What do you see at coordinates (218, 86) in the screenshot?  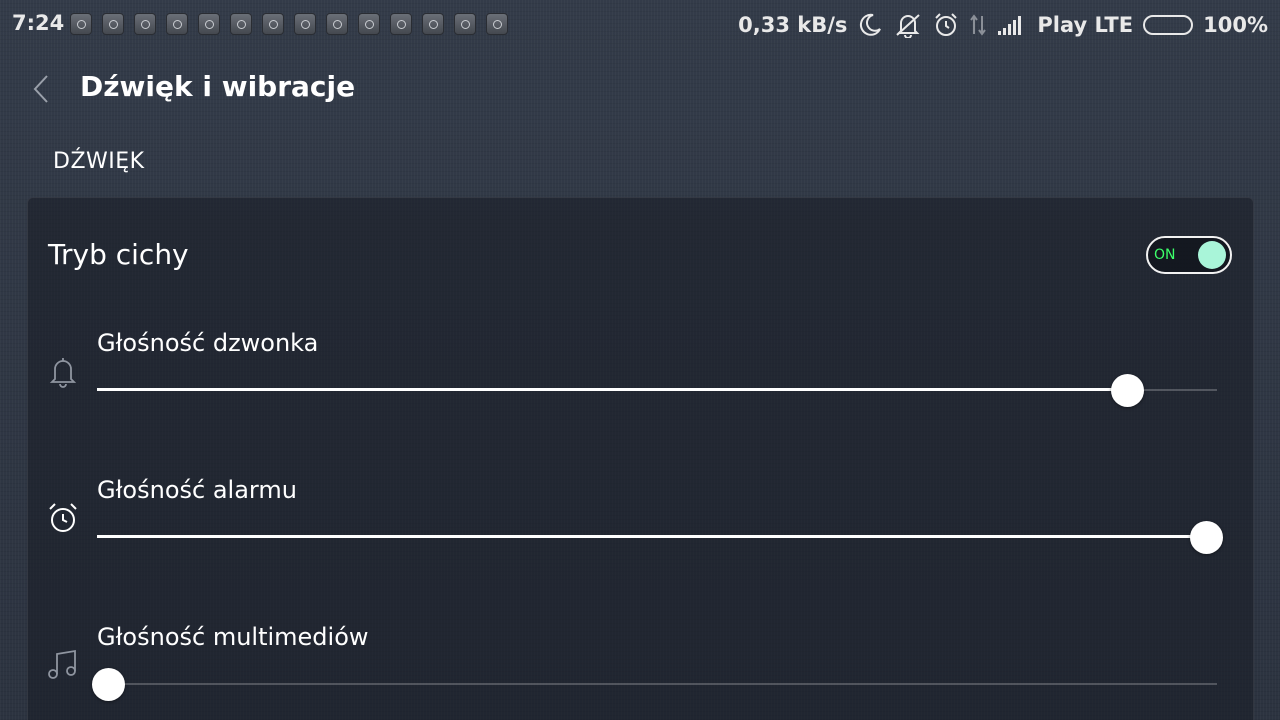 I see `page-title: Dźwięk i wibracje` at bounding box center [218, 86].